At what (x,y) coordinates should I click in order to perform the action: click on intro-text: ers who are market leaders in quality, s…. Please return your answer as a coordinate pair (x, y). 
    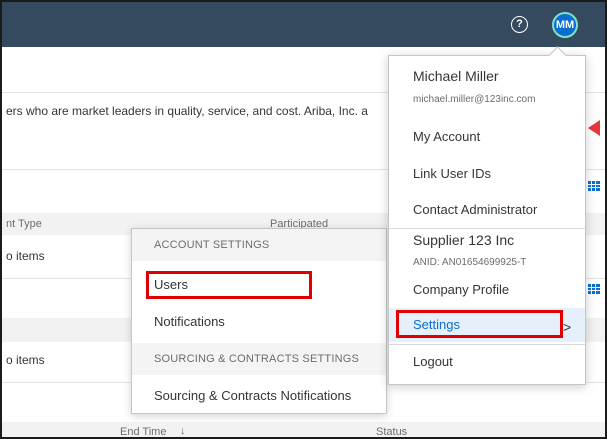
    Looking at the image, I should click on (187, 111).